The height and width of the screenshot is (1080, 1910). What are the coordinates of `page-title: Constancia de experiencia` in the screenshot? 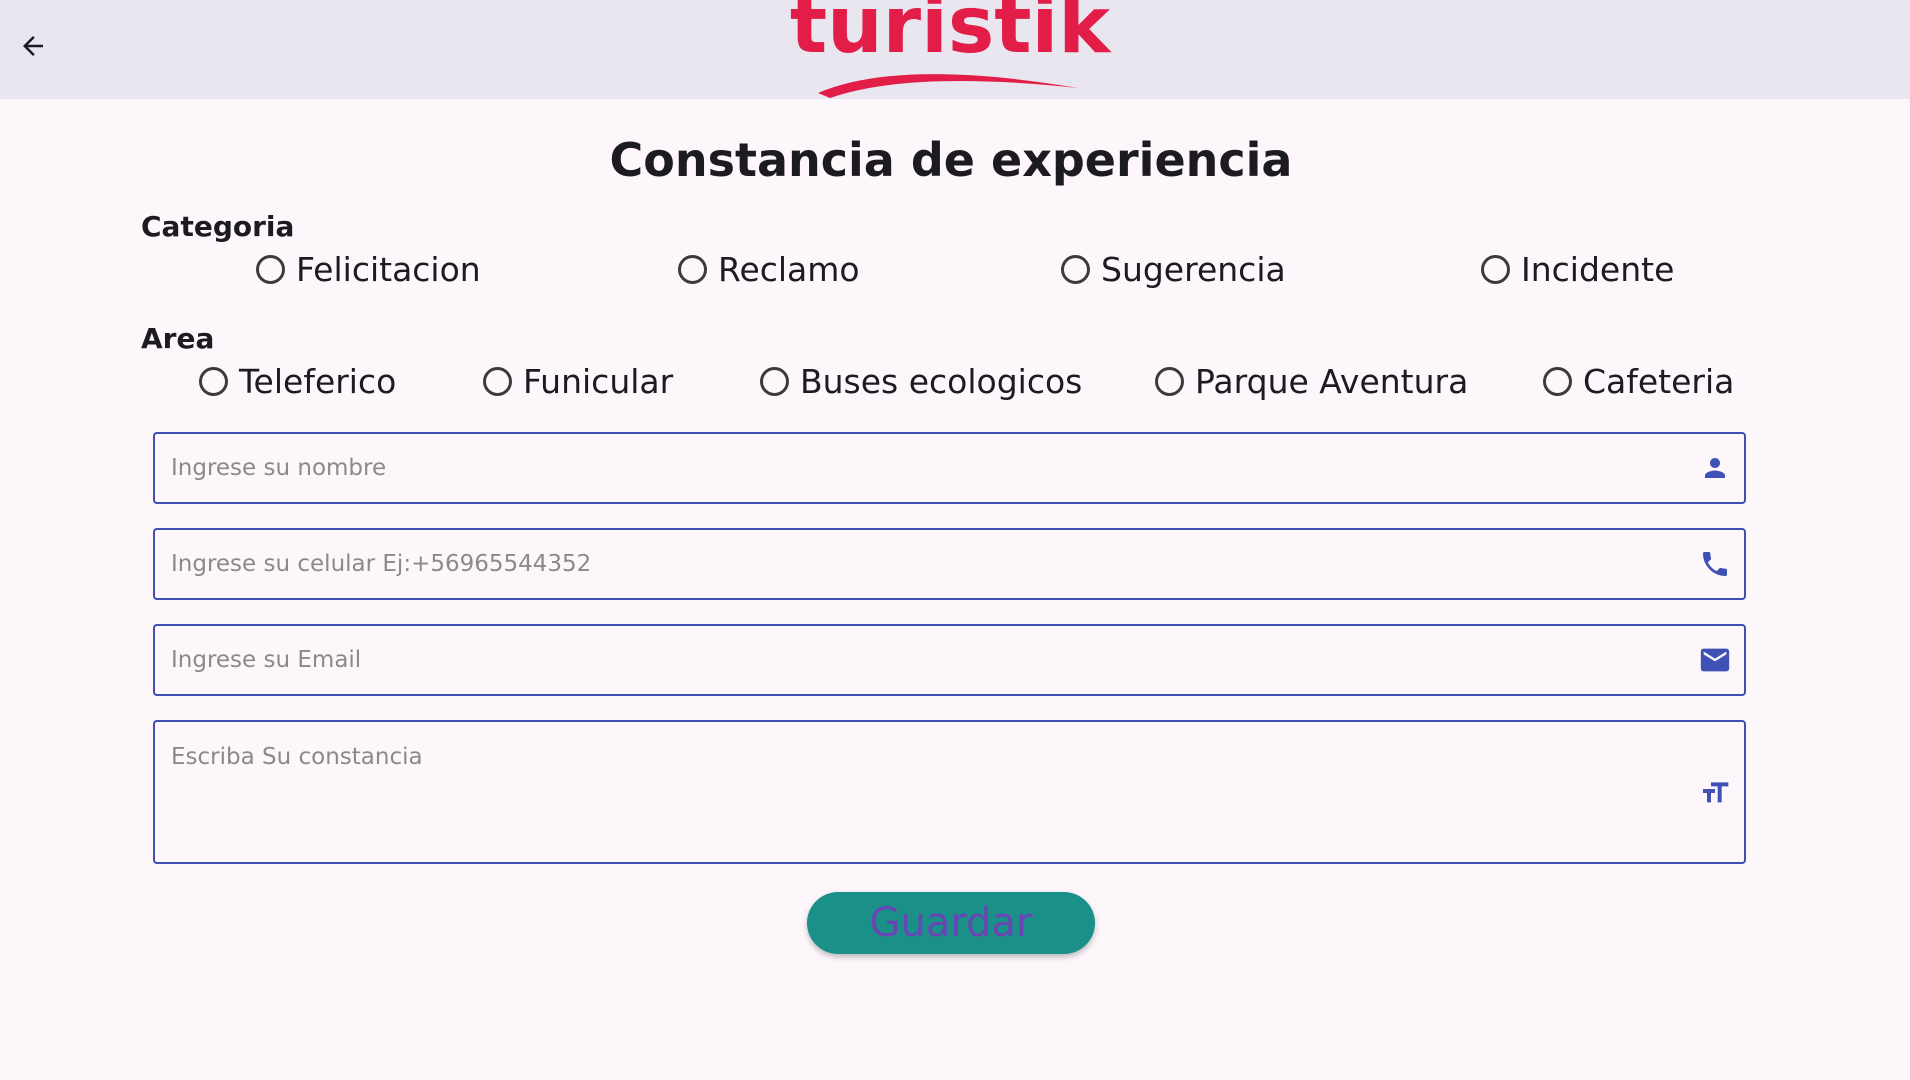 It's located at (951, 160).